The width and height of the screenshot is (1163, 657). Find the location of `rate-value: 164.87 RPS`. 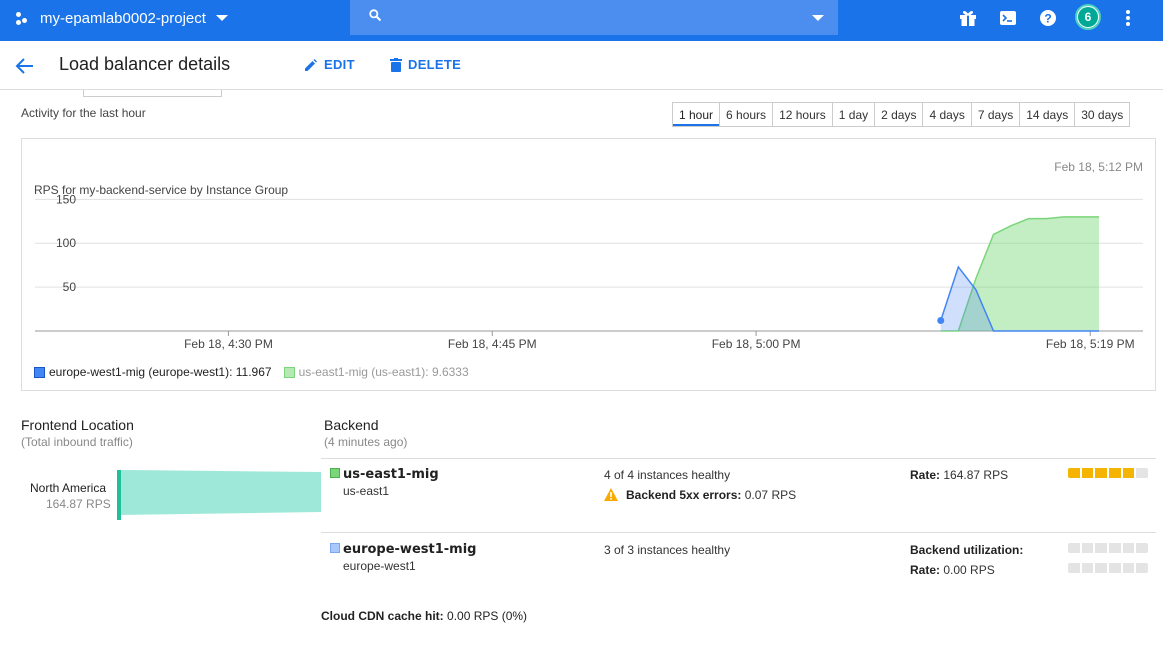

rate-value: 164.87 RPS is located at coordinates (976, 475).